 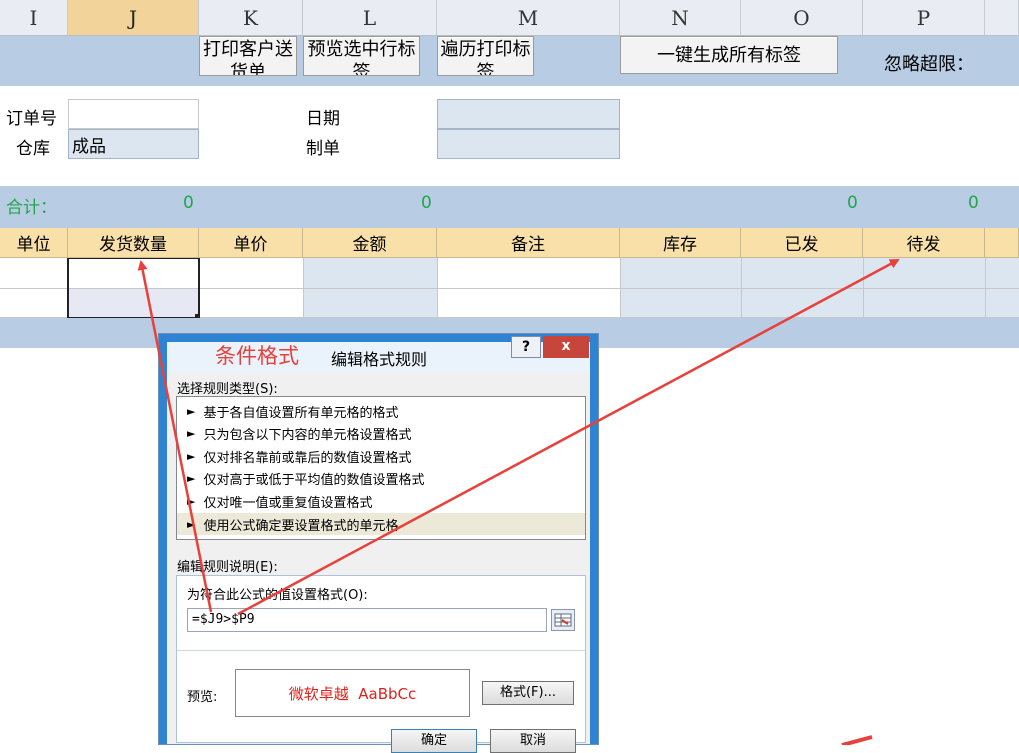 I want to click on warehouse-field: 成品, so click(x=133, y=144).